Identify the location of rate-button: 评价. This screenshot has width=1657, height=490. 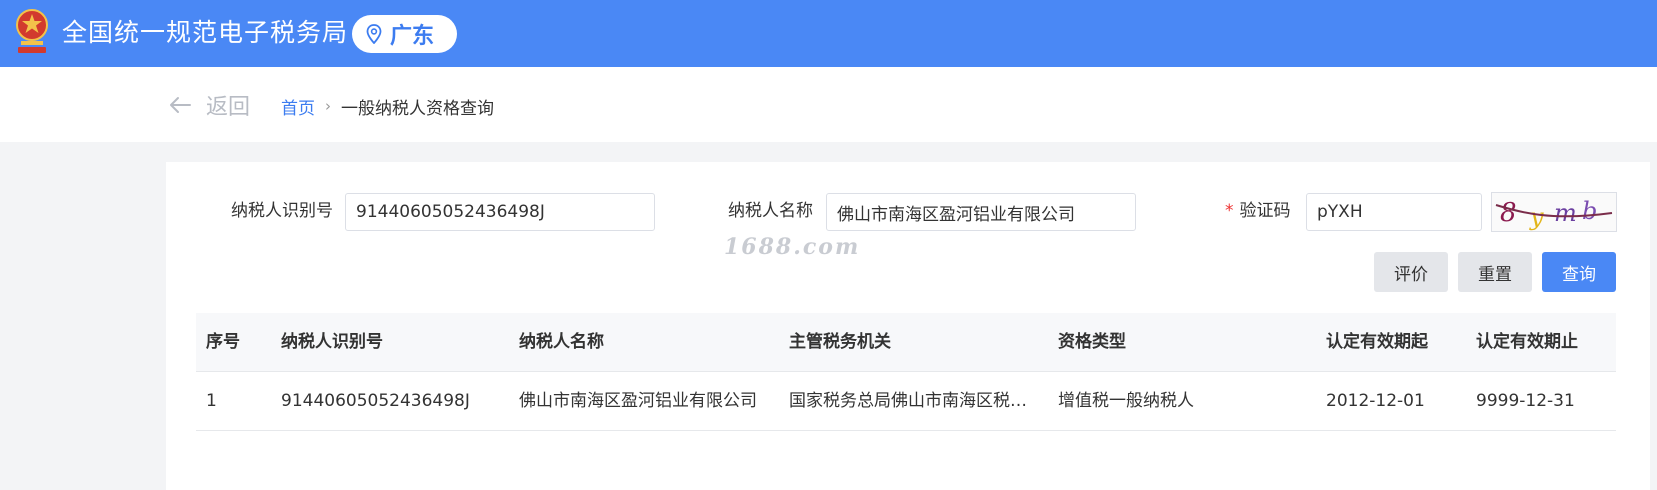
(1411, 272).